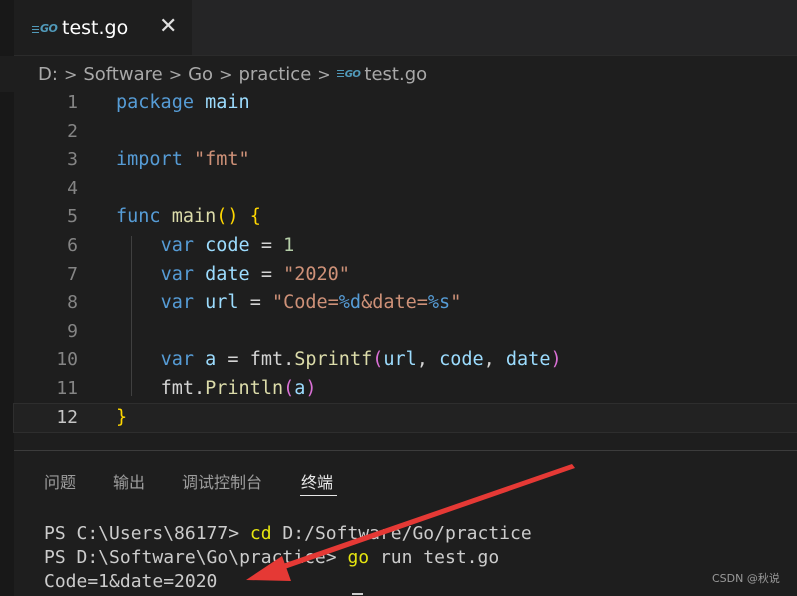 This screenshot has height=596, width=797. Describe the element at coordinates (357, 594) in the screenshot. I see `terminal-cursor` at that location.